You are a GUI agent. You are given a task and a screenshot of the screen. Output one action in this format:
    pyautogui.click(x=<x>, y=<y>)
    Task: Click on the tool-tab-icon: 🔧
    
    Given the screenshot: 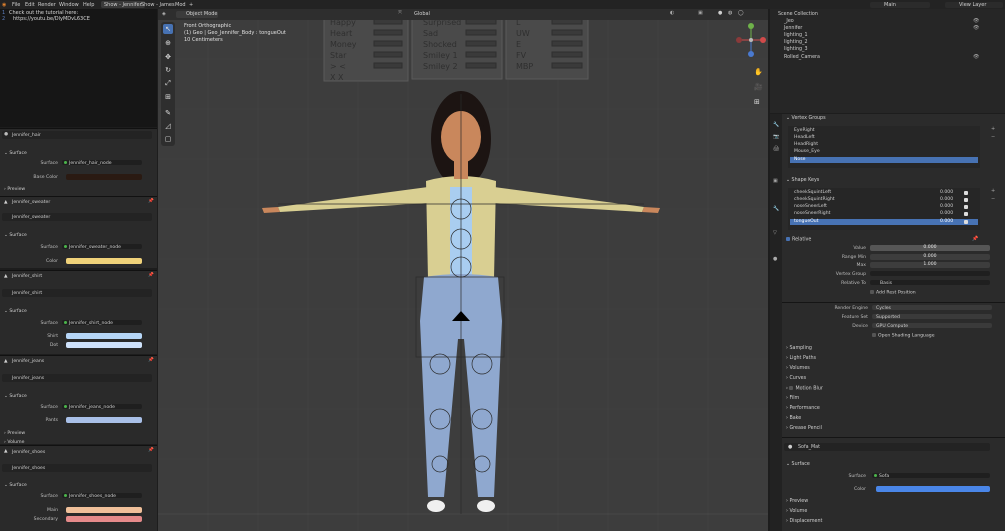 What is the action you would take?
    pyautogui.click(x=776, y=125)
    